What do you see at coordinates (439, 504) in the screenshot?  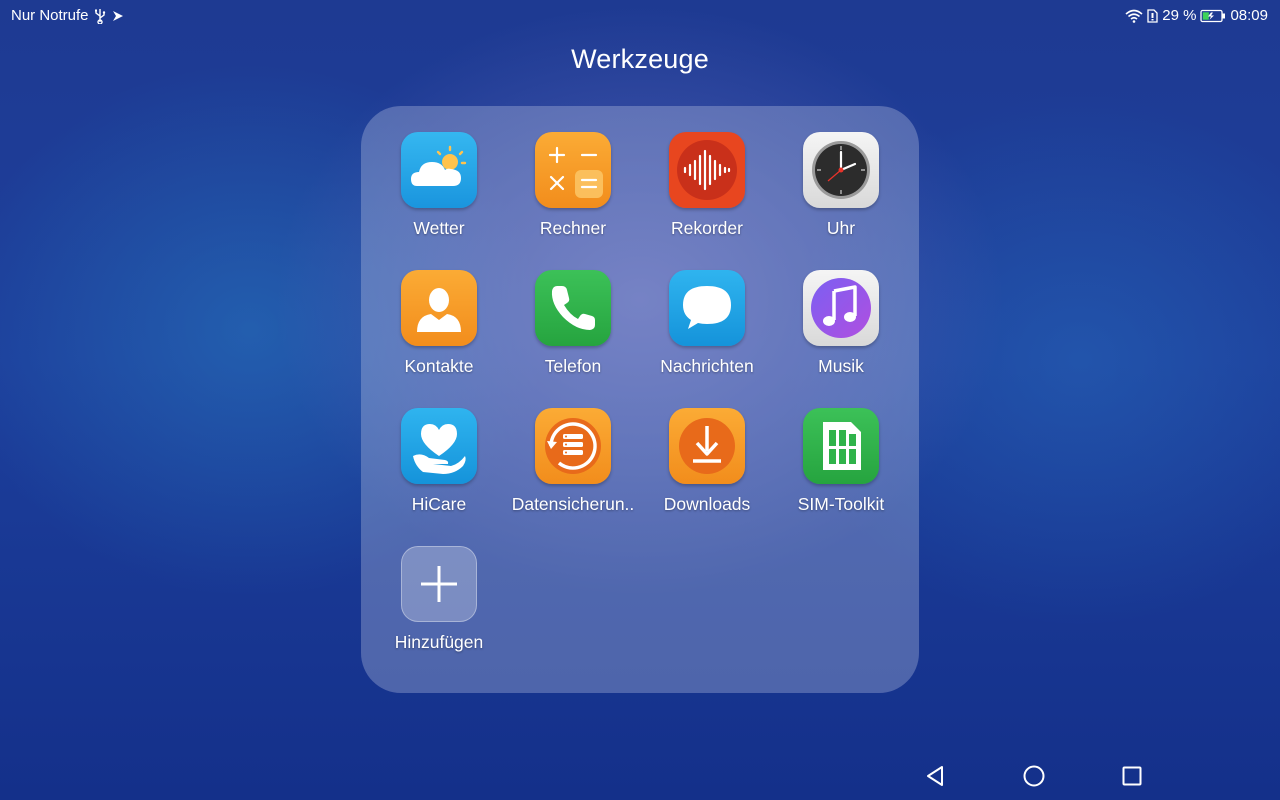 I see `app-label: HiCare` at bounding box center [439, 504].